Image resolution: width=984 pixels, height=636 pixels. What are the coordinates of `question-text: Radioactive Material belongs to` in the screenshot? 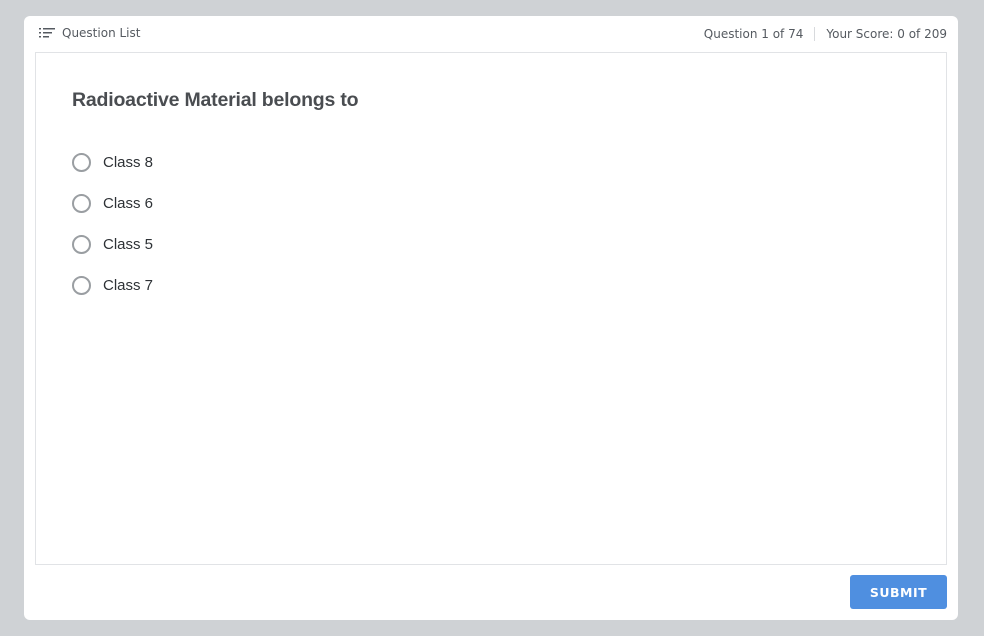 It's located at (215, 100).